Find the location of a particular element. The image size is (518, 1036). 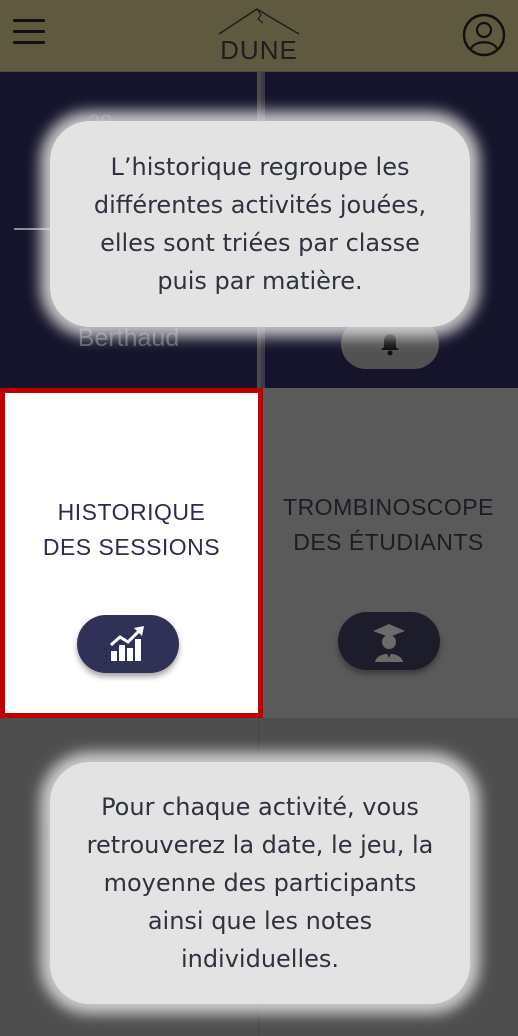

history-sessions-title: HISTORIQUE DES SESSIONS is located at coordinates (131, 529).